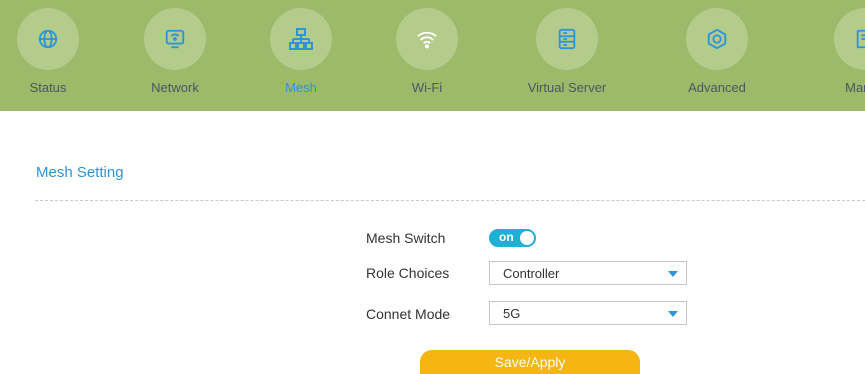  Describe the element at coordinates (512, 313) in the screenshot. I see `connect-mode-value: 5G` at that location.